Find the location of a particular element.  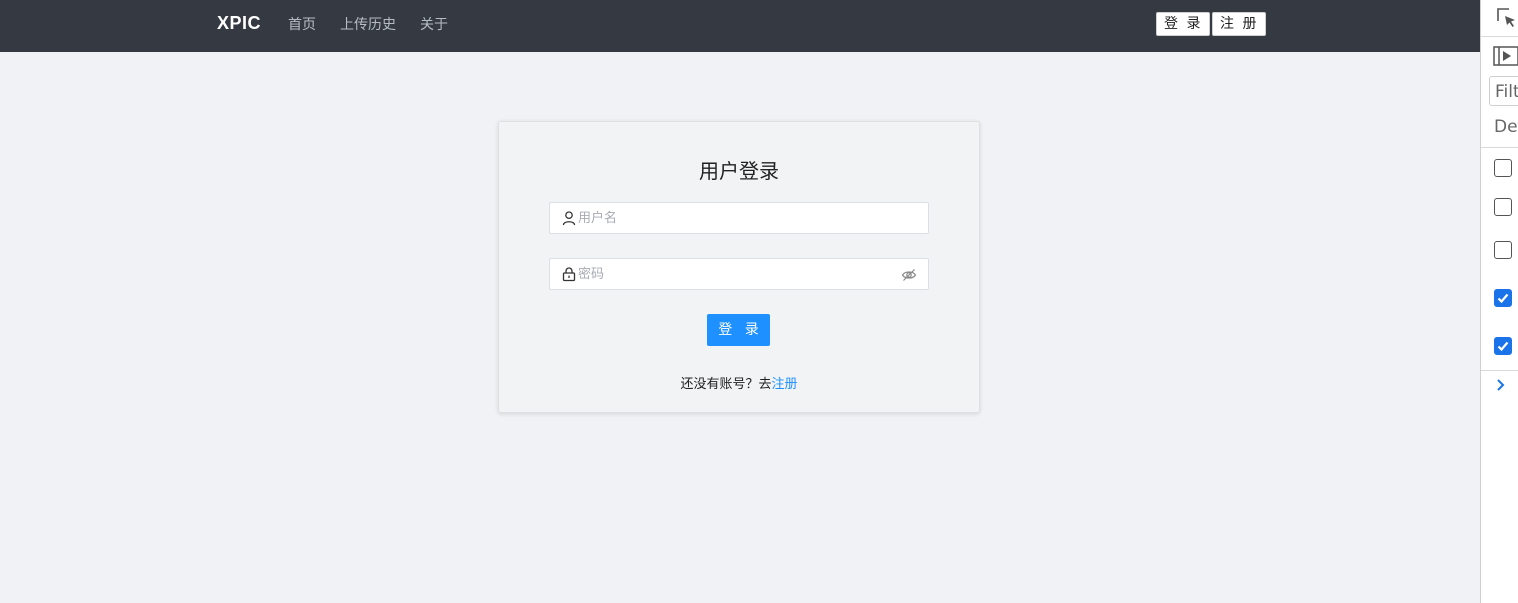

eye-off-icon is located at coordinates (909, 275).